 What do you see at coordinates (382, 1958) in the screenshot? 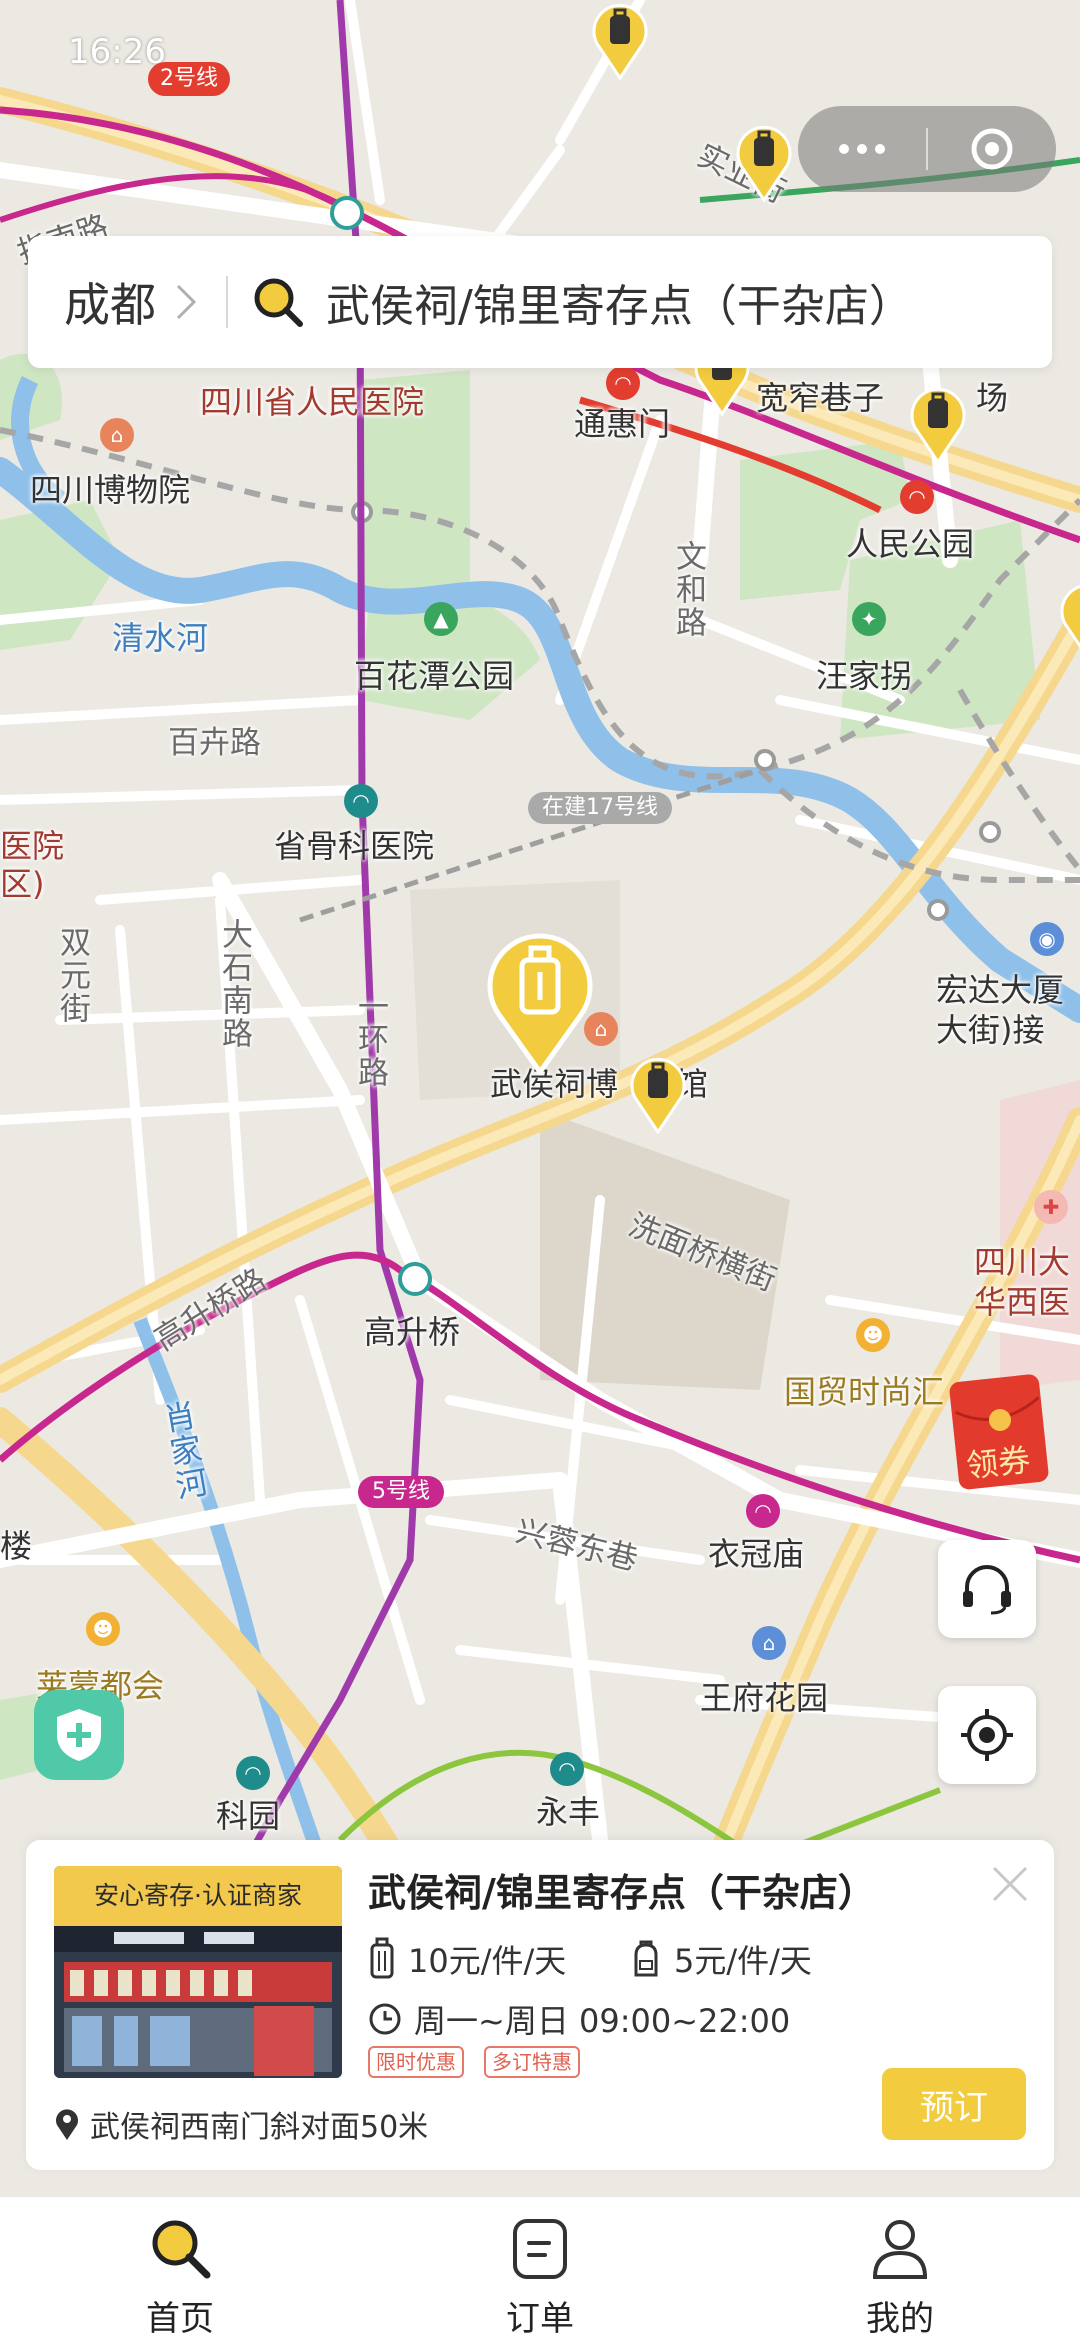
I see `suitcase-icon` at bounding box center [382, 1958].